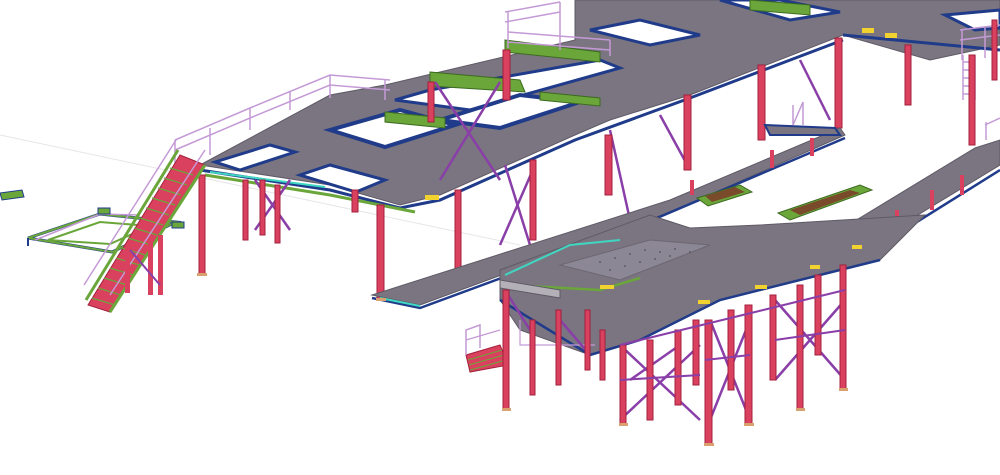  I want to click on left-detached-beam, so click(12, 195).